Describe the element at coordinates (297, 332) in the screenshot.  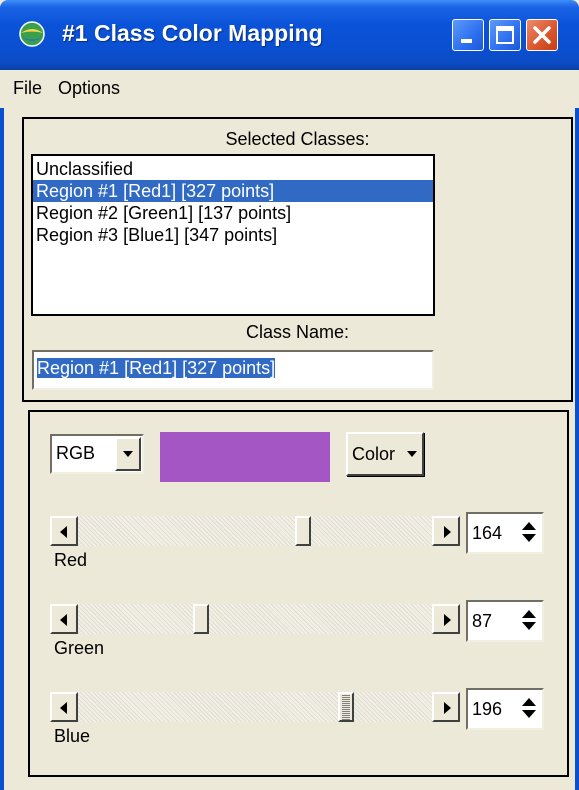
I see `class-name-label: Class Name:` at that location.